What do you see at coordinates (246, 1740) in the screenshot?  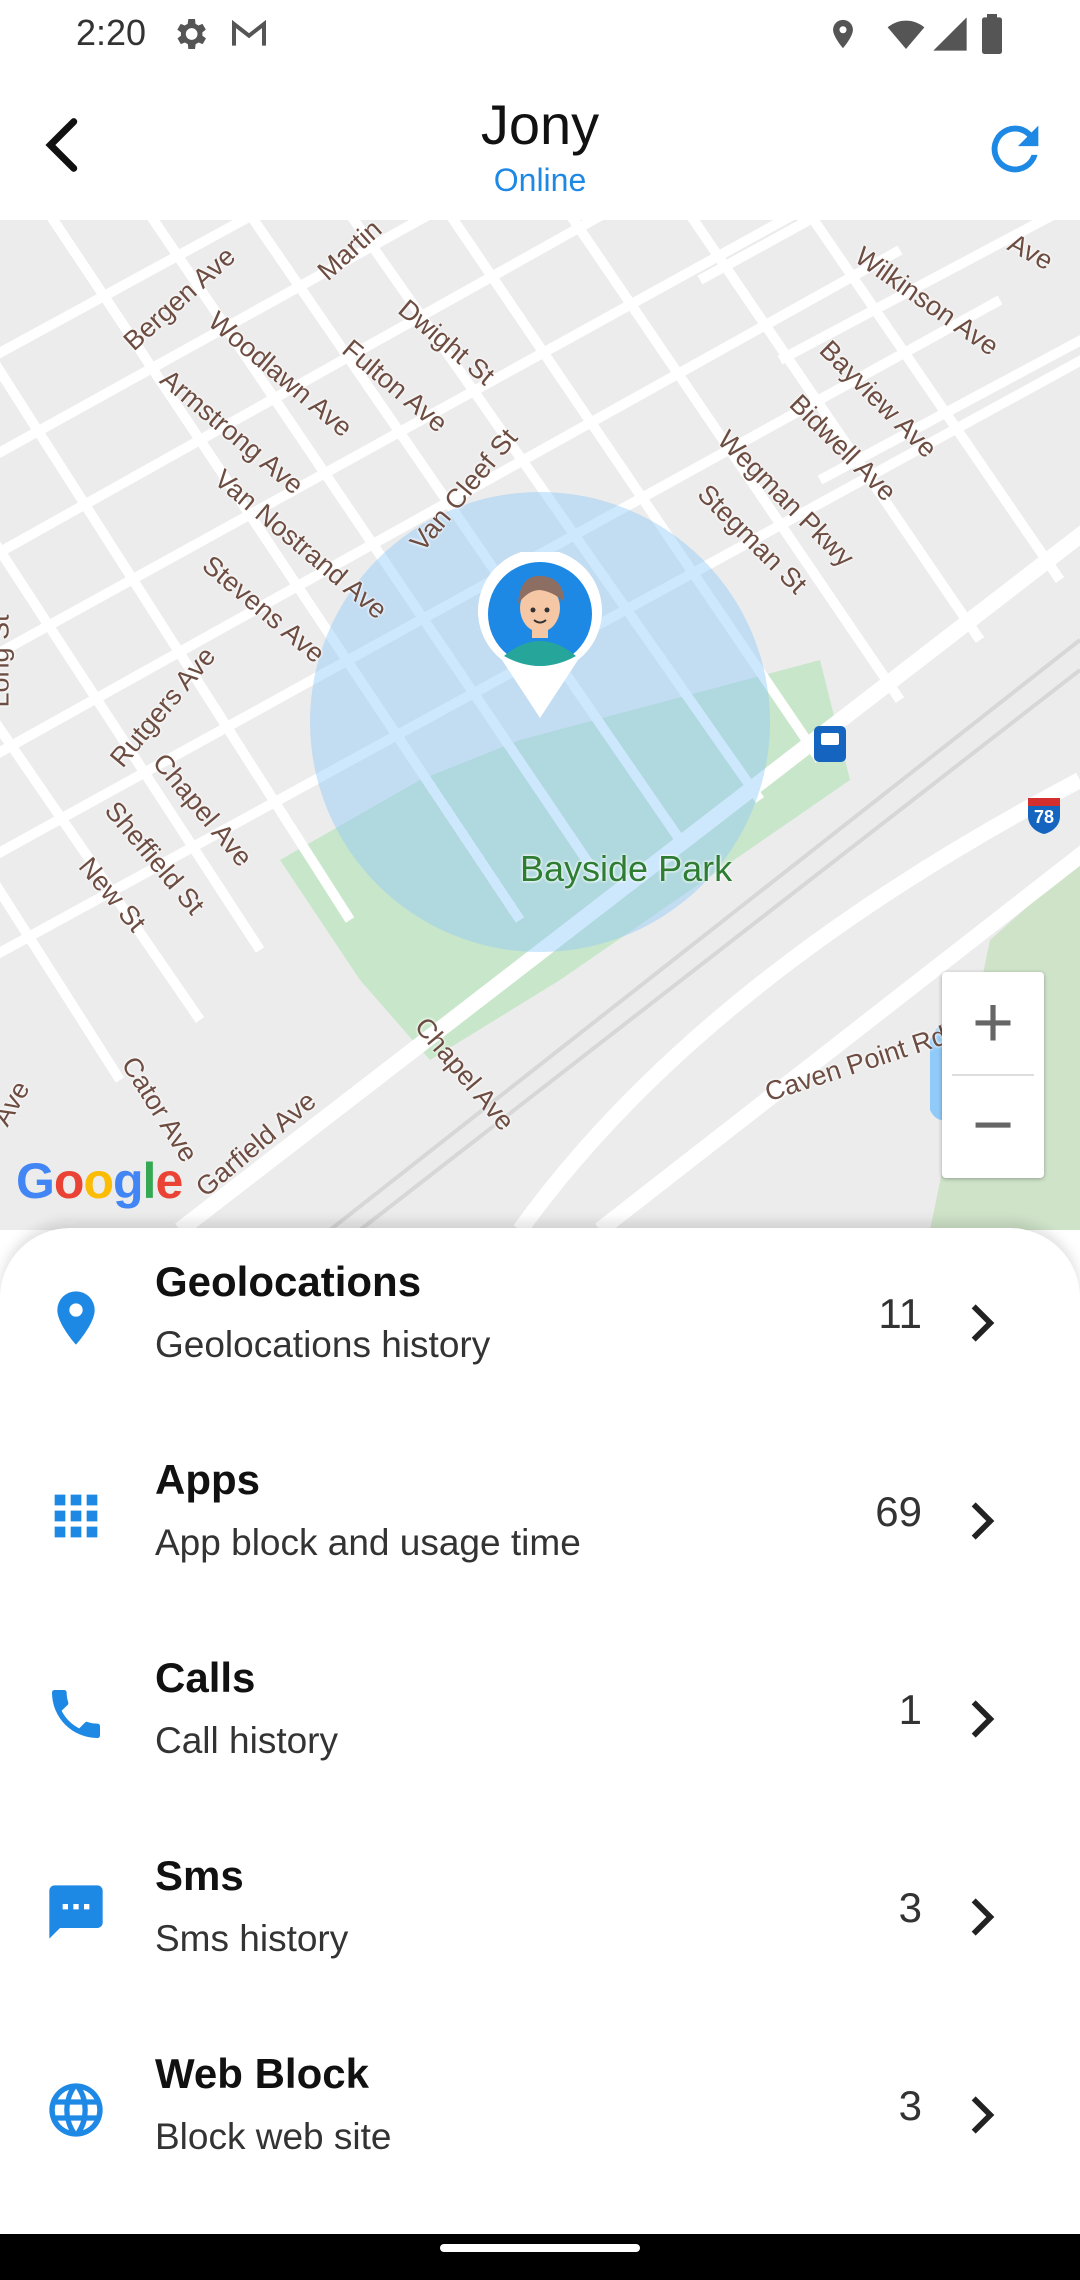 I see `menu-item-subtitle: Call history` at bounding box center [246, 1740].